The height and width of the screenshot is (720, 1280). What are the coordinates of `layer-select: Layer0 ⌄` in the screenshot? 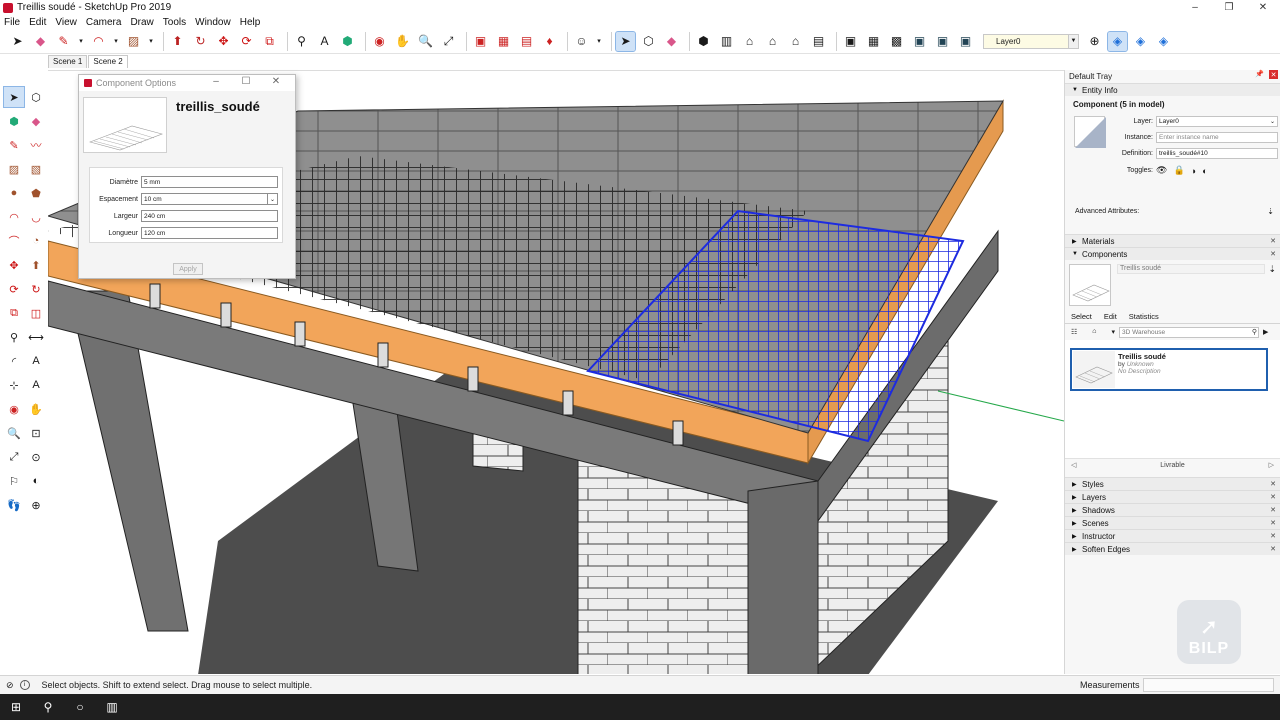 It's located at (1217, 121).